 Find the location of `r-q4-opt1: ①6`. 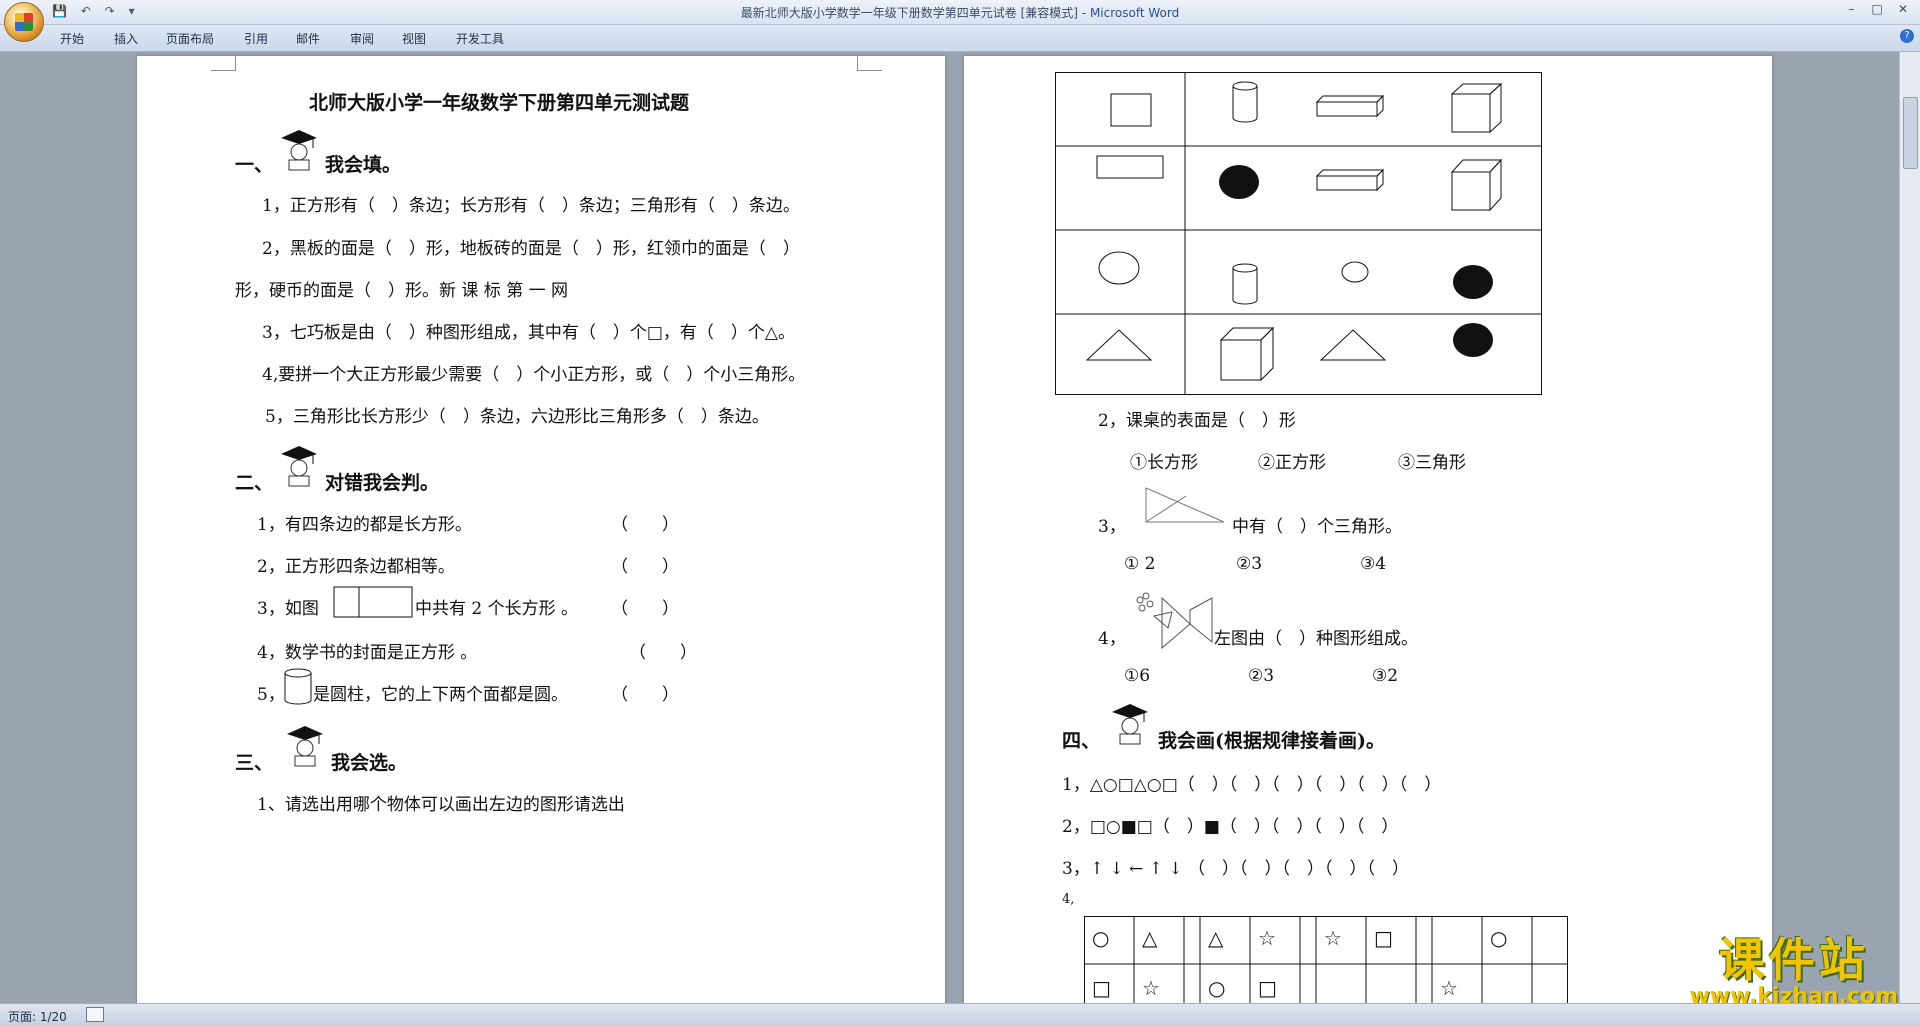

r-q4-opt1: ①6 is located at coordinates (1137, 676).